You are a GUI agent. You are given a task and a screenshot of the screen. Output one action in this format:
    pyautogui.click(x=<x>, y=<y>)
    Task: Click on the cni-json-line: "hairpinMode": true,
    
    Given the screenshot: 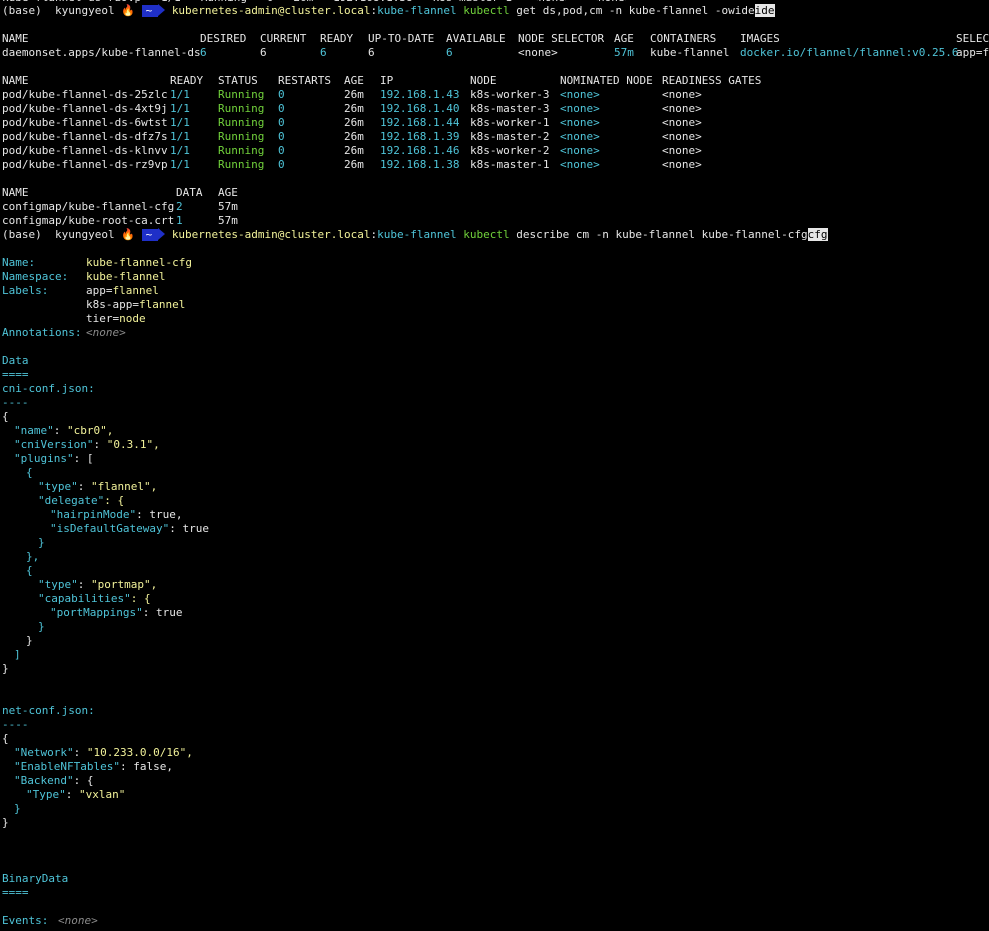 What is the action you would take?
    pyautogui.click(x=116, y=515)
    